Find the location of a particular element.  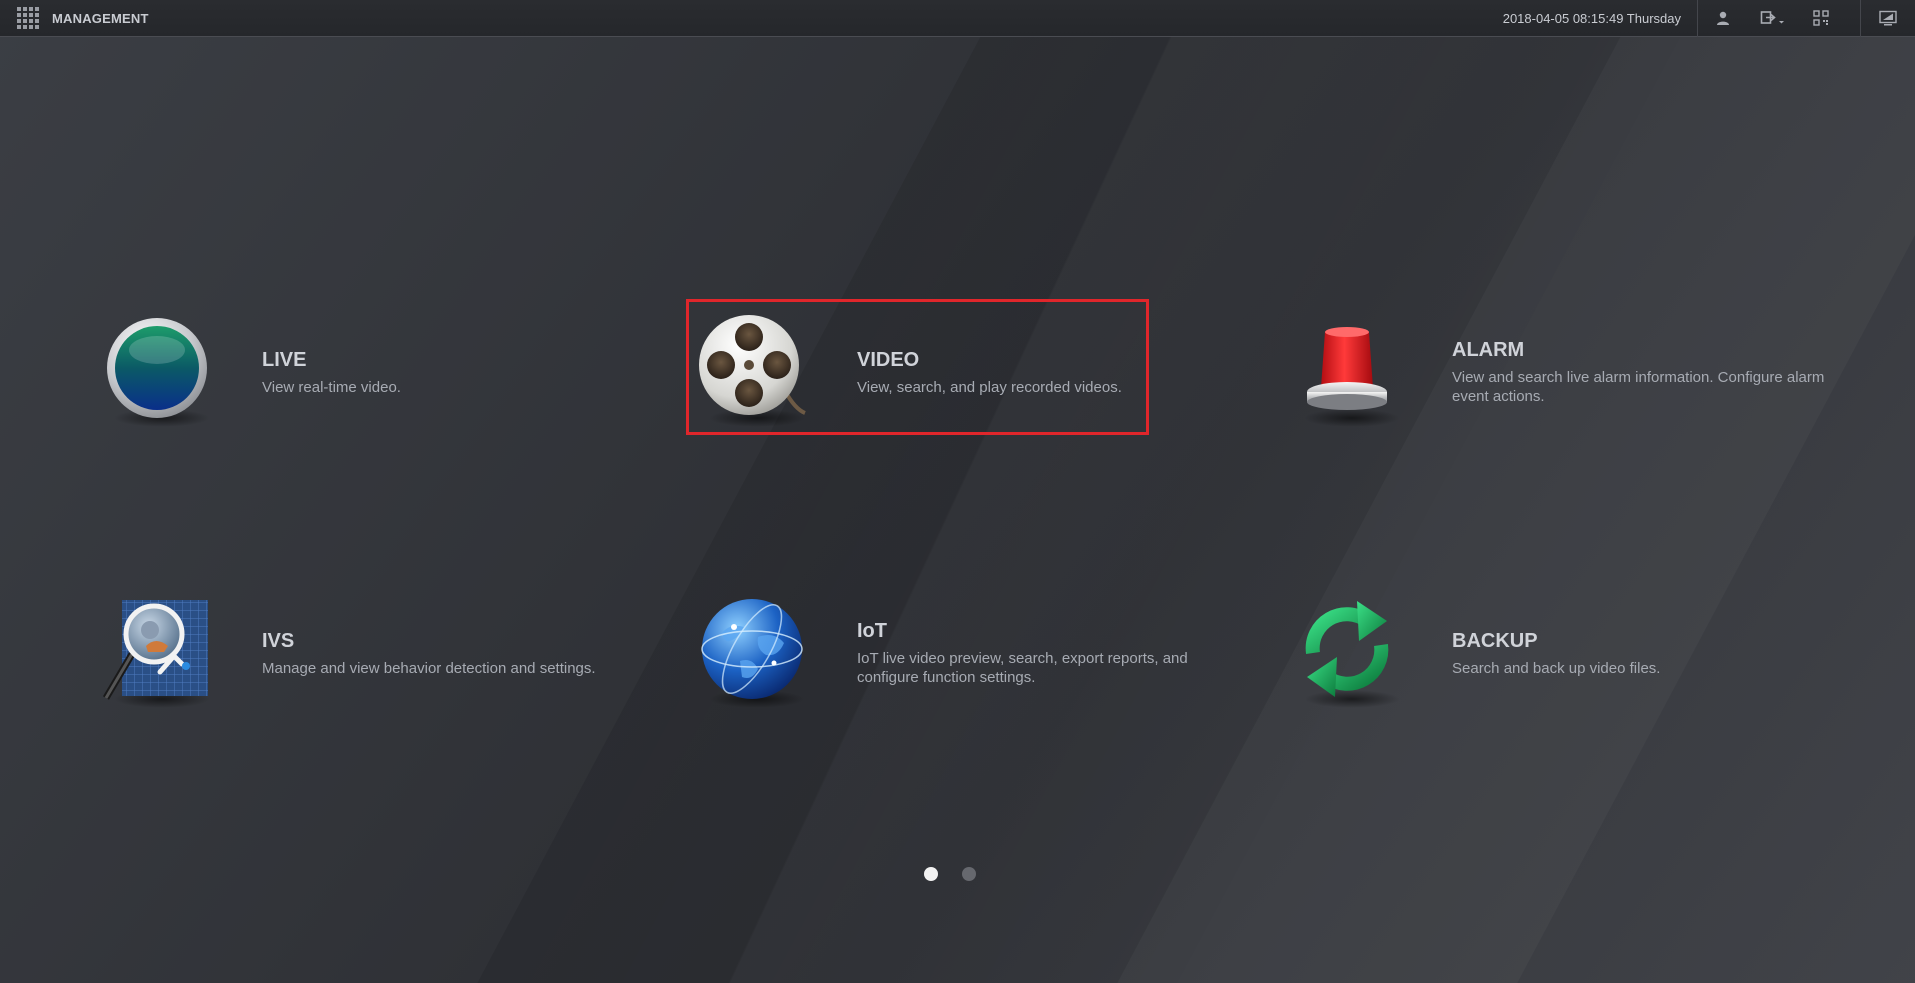

system-datetime: 2018-04-05 08:15:49 Thursday is located at coordinates (1591, 18).